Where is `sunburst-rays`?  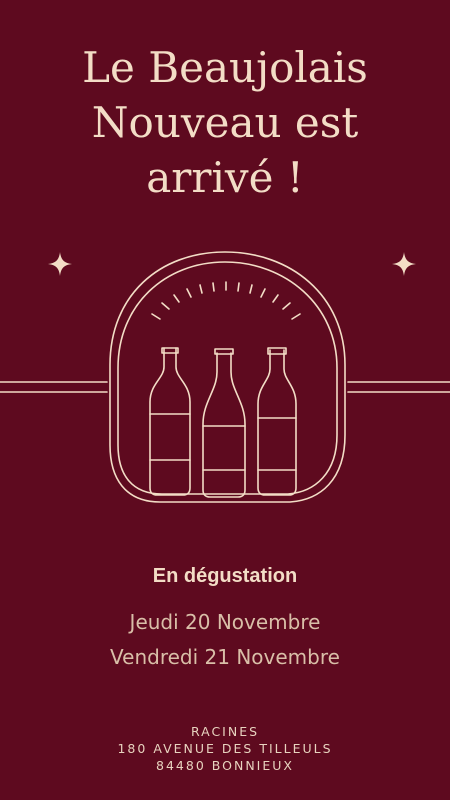 sunburst-rays is located at coordinates (226, 300).